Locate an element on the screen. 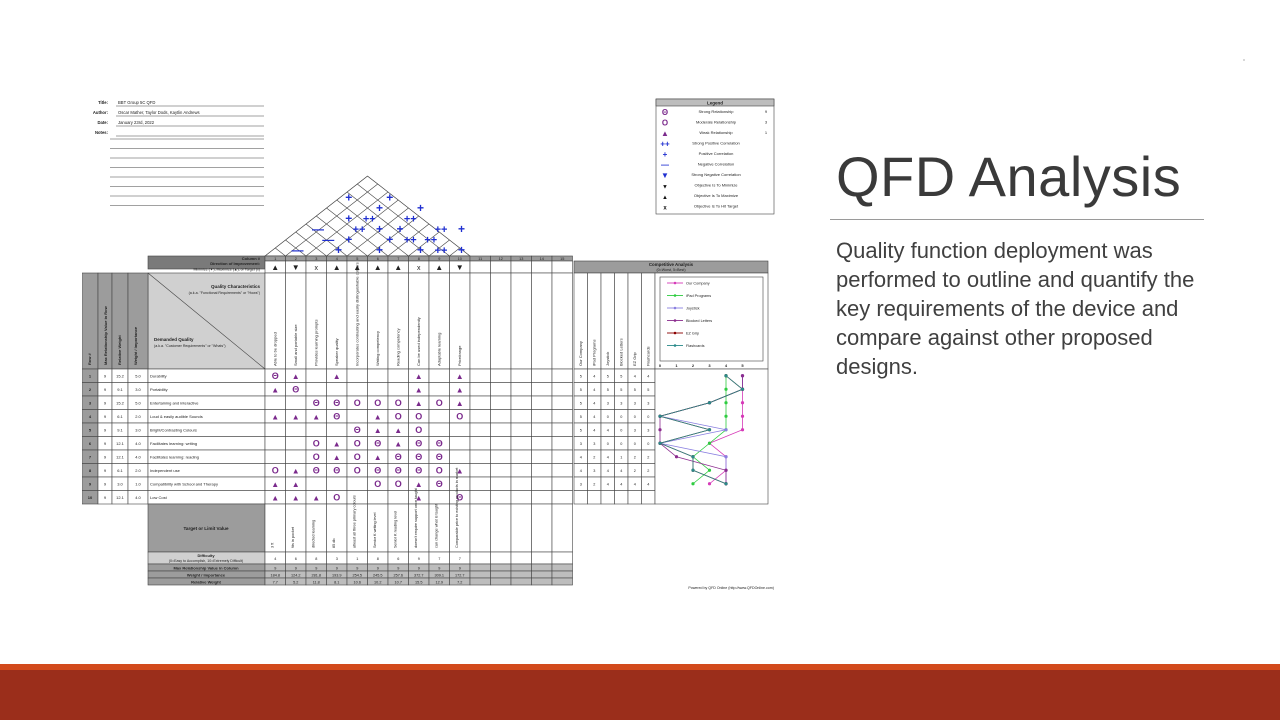 Image resolution: width=1280 pixels, height=720 pixels. summary-label: Max Relationship Value in Column is located at coordinates (206, 567).